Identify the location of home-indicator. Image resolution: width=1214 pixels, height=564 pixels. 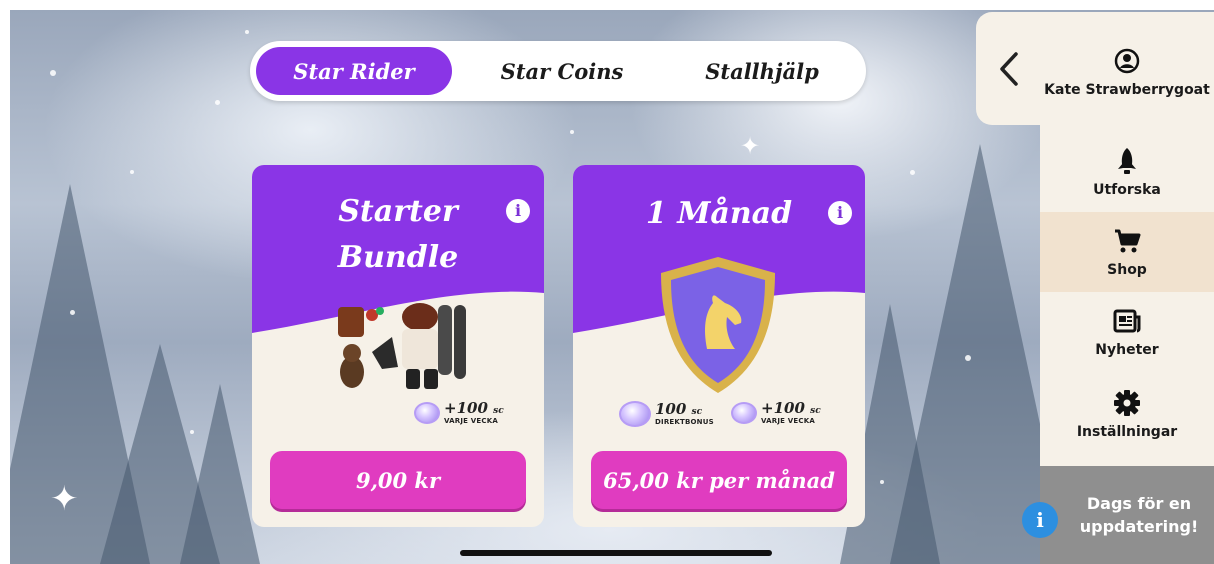
(616, 553).